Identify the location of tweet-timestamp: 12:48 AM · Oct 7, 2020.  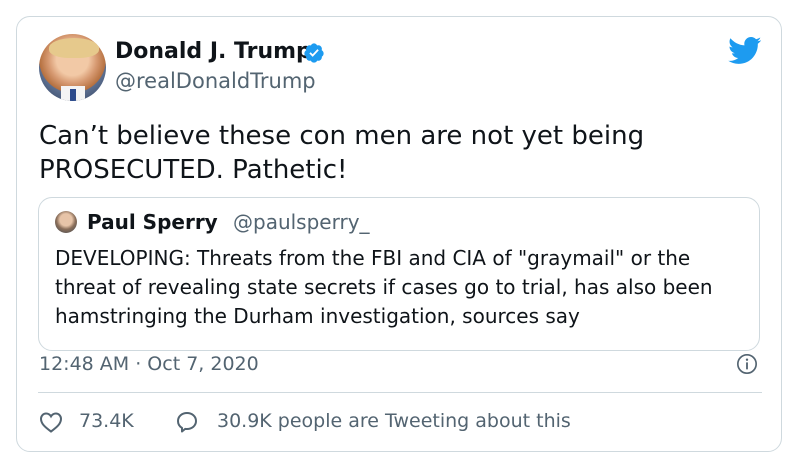
(149, 364).